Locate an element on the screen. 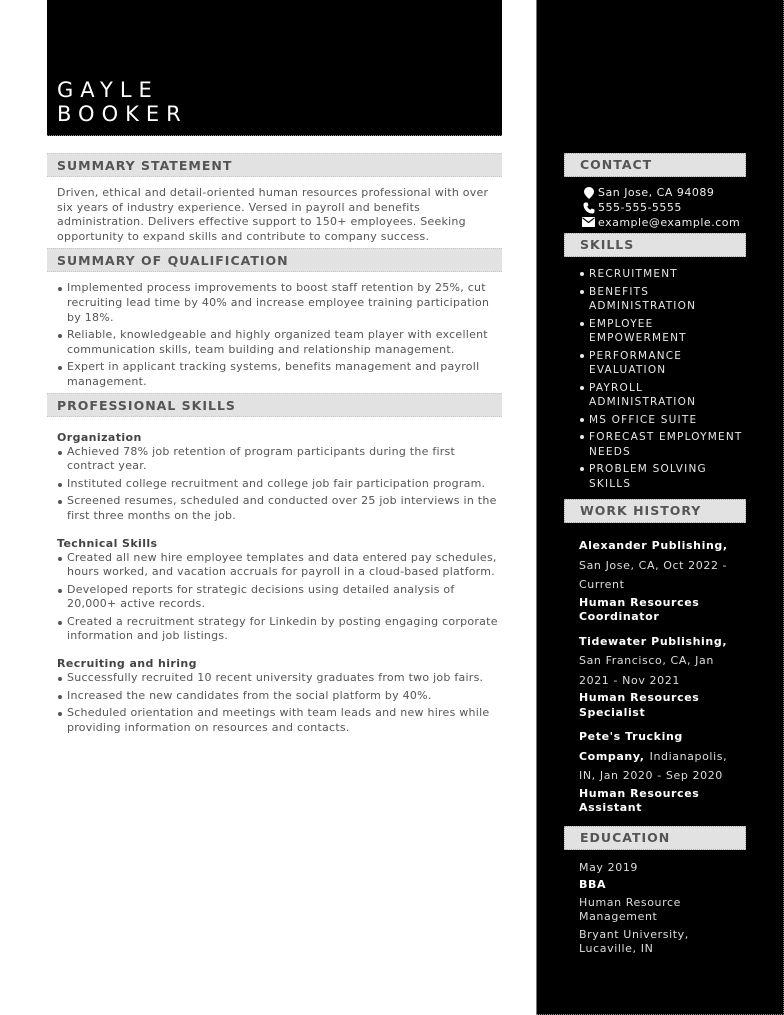 This screenshot has height=1015, width=784. list-item: RECRUITMENT is located at coordinates (665, 274).